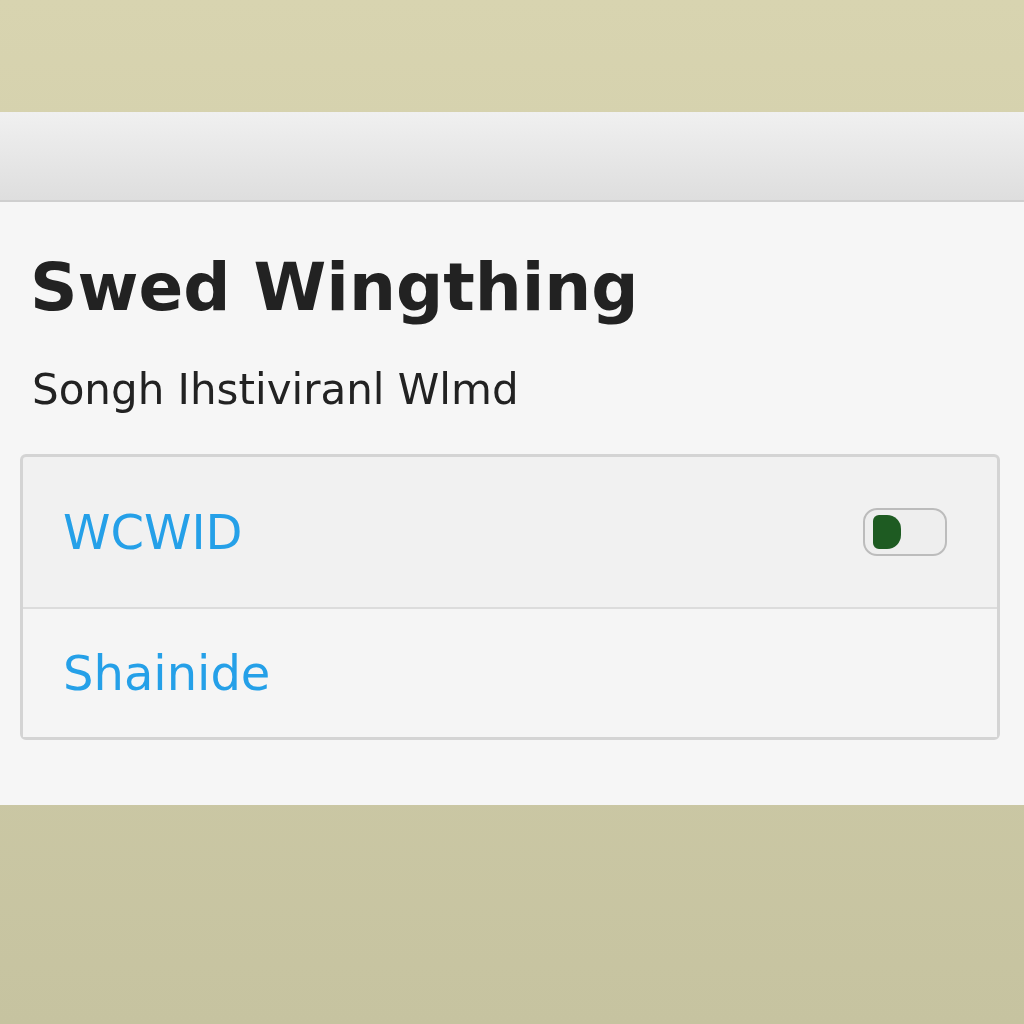 Image resolution: width=1024 pixels, height=1024 pixels. Describe the element at coordinates (276, 389) in the screenshot. I see `subtitle: Songh Ihstiviranl Wlmd` at that location.